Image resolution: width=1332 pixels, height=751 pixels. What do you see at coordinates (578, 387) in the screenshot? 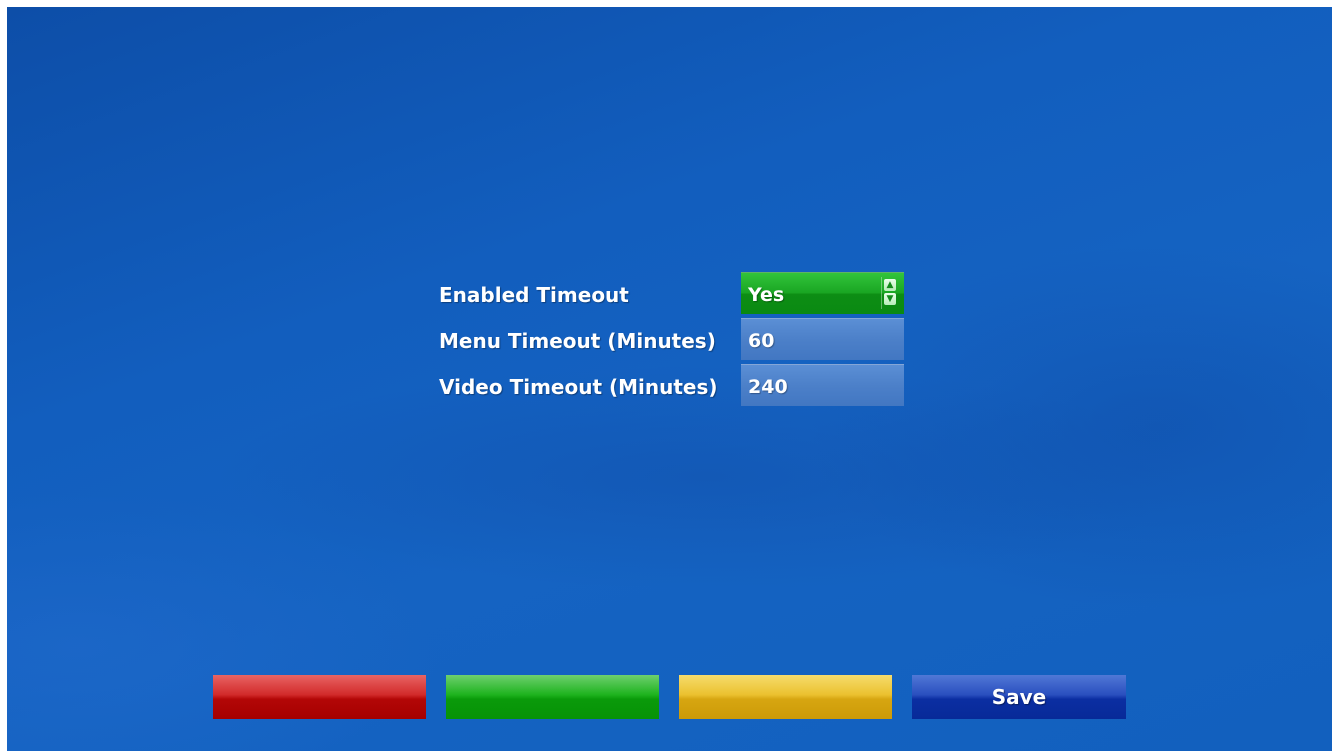
I see `video-timeout-label: Video Timeout (Minutes)` at bounding box center [578, 387].